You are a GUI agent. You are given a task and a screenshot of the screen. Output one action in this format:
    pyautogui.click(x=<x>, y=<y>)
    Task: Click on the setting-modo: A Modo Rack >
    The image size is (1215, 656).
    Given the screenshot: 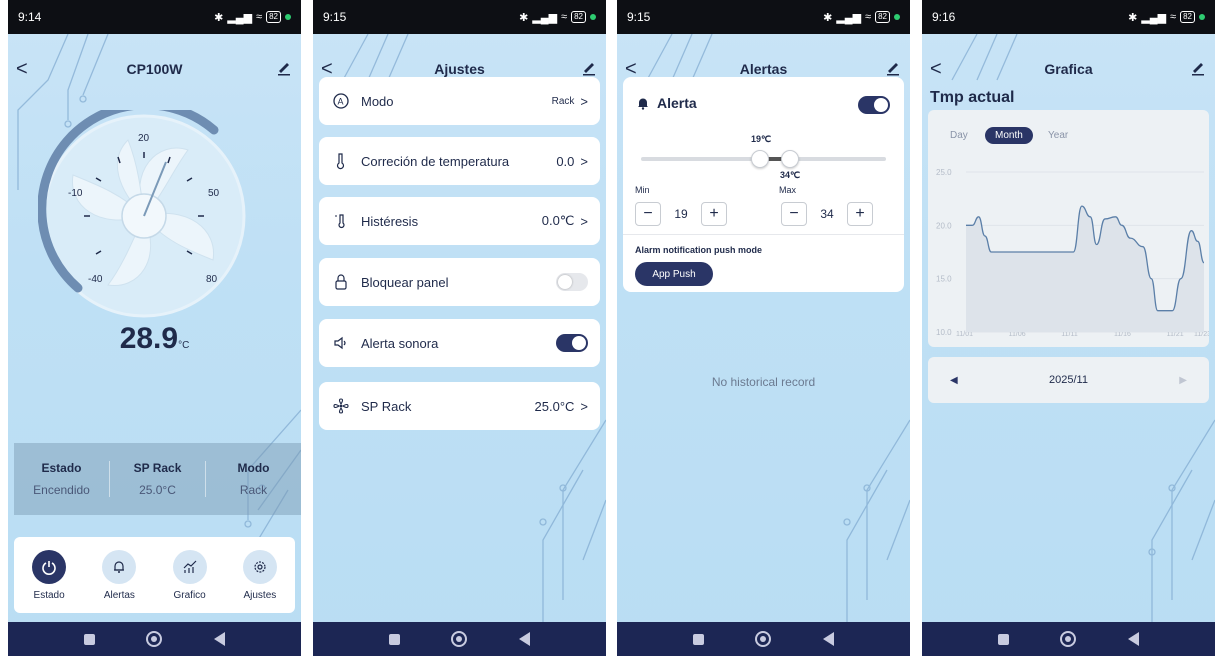 What is the action you would take?
    pyautogui.click(x=459, y=101)
    